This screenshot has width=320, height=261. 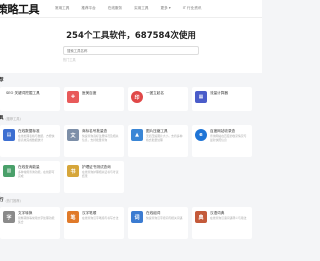 What do you see at coordinates (36, 174) in the screenshot?
I see `tool-desc: 多种常用查询功能，在线即可完成` at bounding box center [36, 174].